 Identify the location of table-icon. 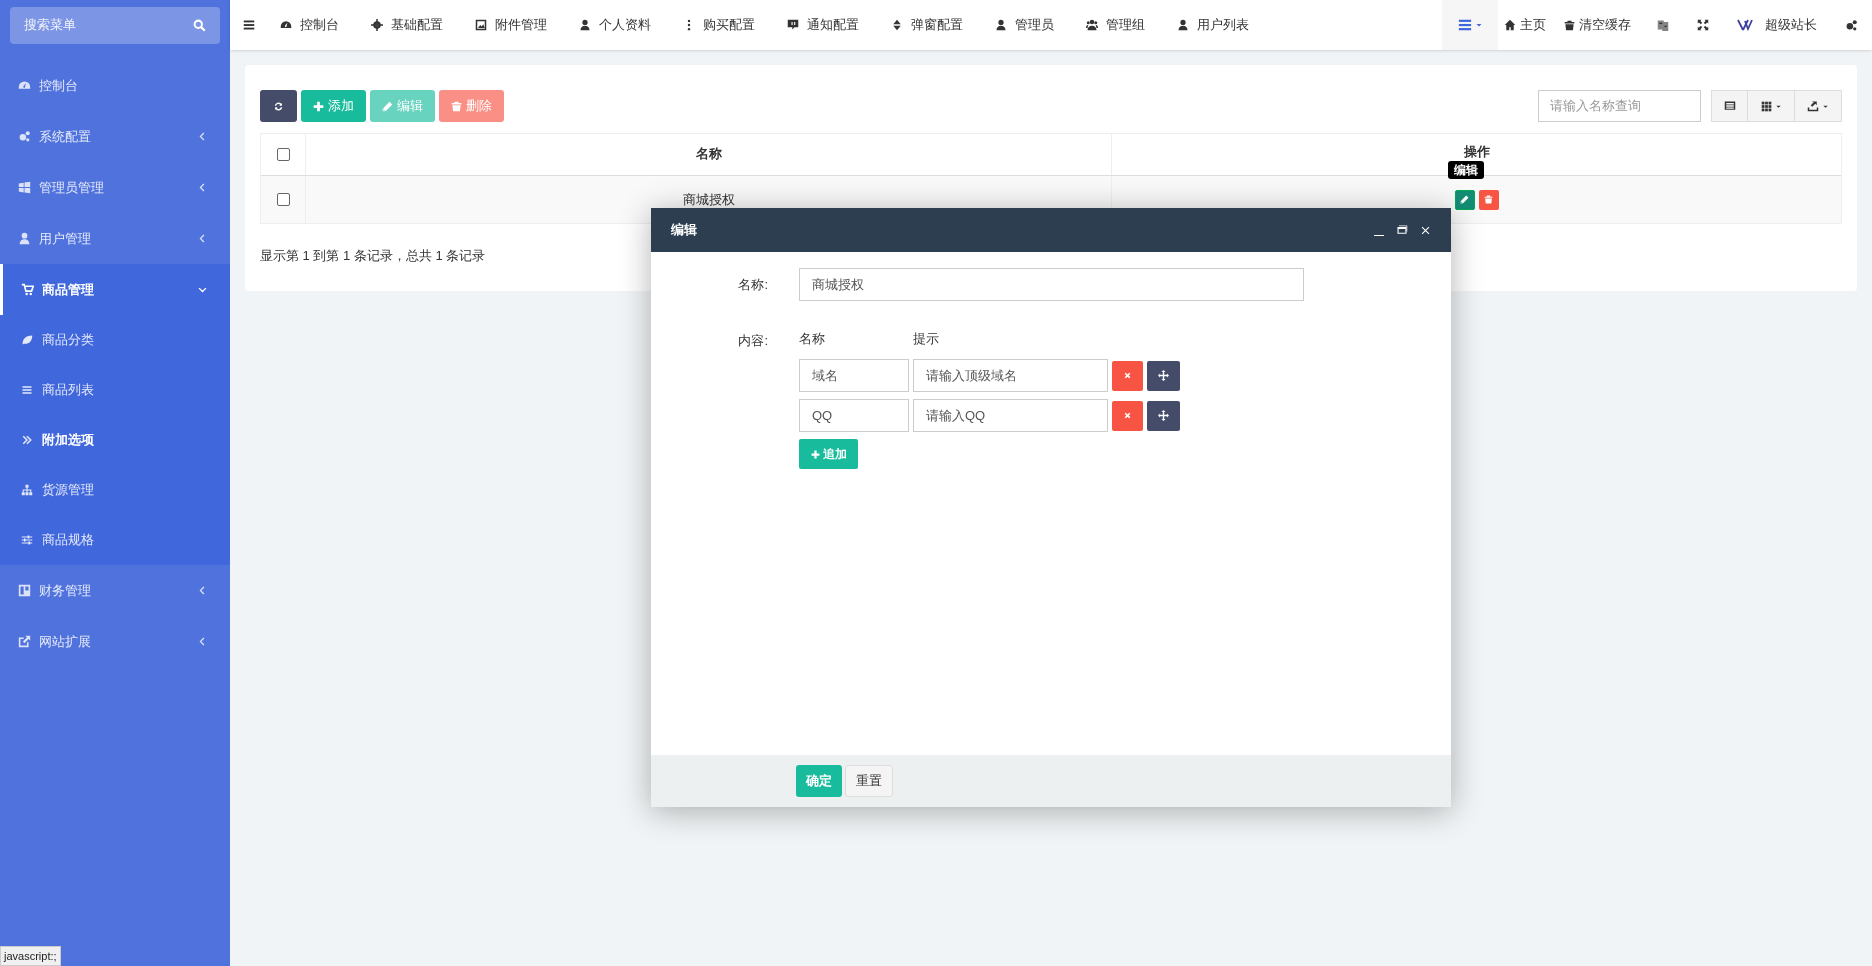
(1729, 106).